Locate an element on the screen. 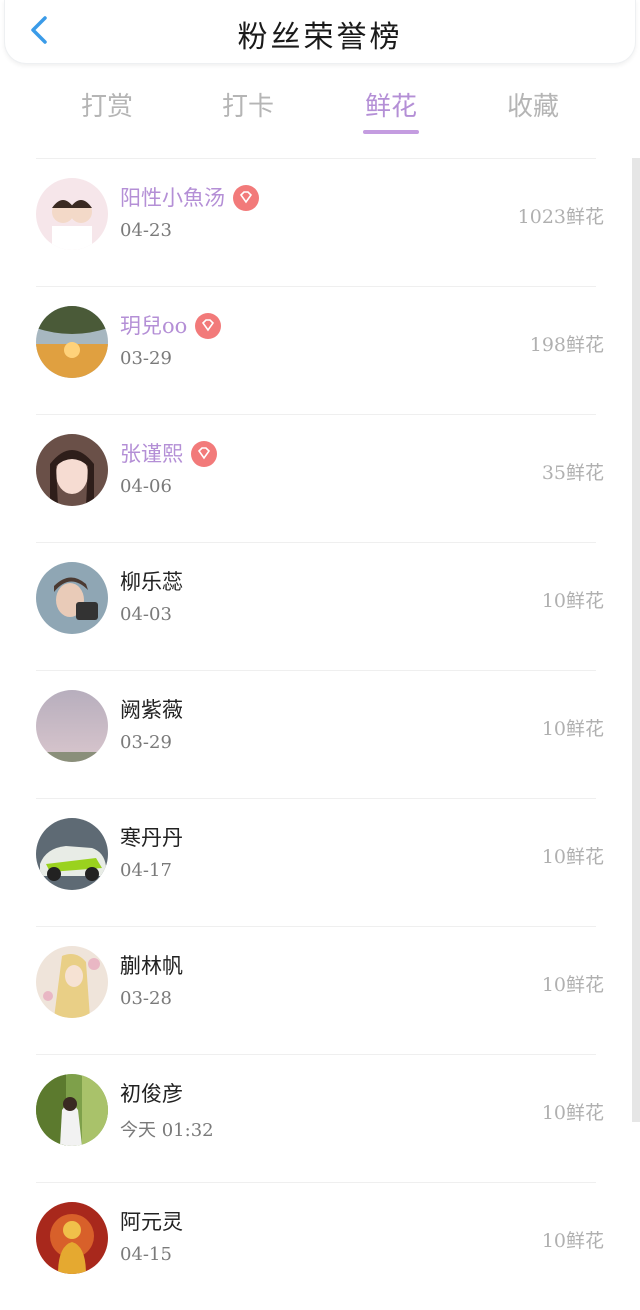  flower-count: 1023鲜花 is located at coordinates (560, 217).